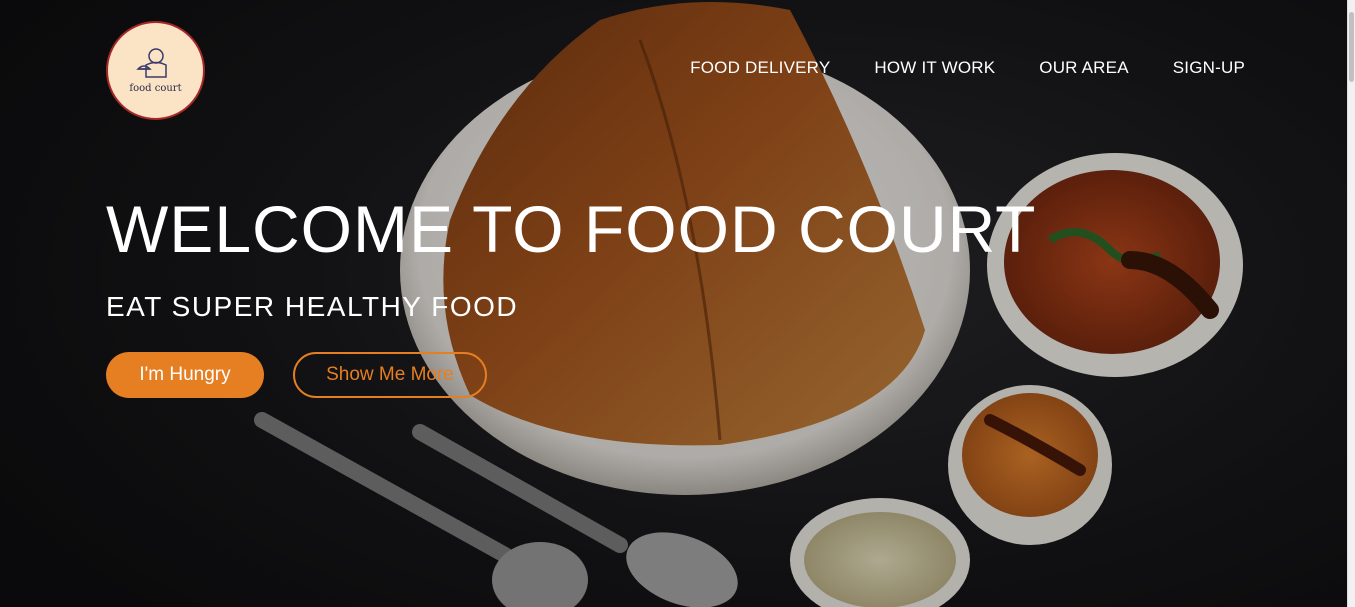  I want to click on hero-subtitle: EAT SUPER HEALTHY FOOD, so click(312, 306).